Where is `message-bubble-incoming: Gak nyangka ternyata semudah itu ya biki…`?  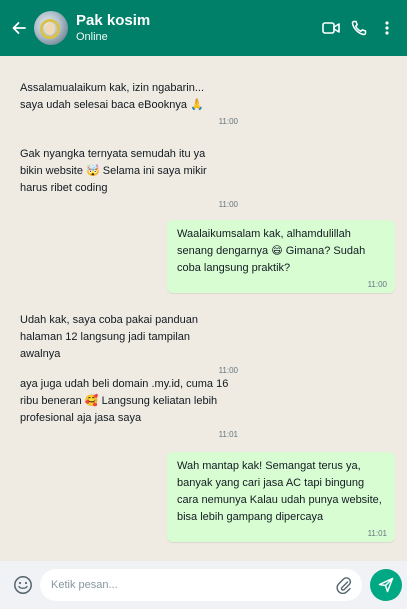 message-bubble-incoming: Gak nyangka ternyata semudah itu ya biki… is located at coordinates (125, 176).